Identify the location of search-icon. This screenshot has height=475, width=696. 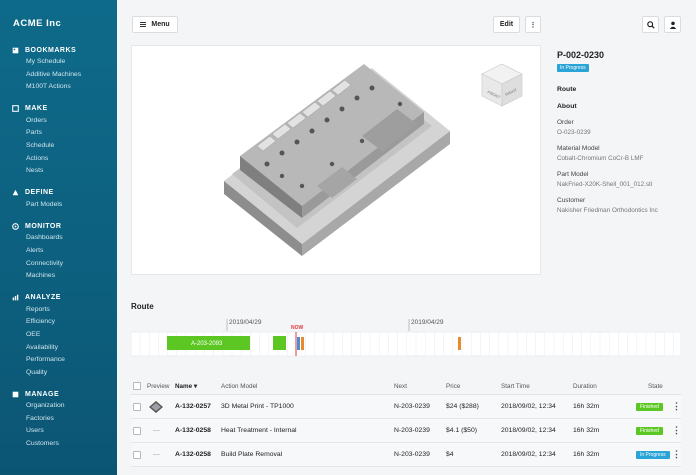
(650, 24).